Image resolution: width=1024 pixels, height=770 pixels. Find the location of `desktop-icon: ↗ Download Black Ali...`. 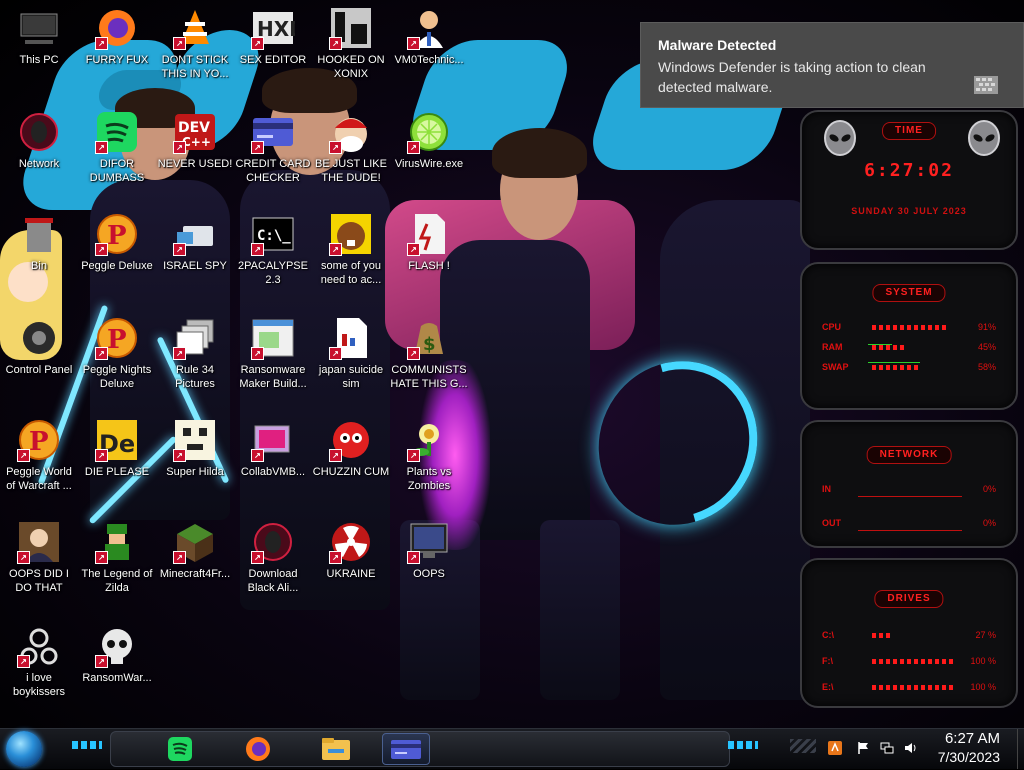

desktop-icon: ↗ Download Black Ali... is located at coordinates (273, 557).